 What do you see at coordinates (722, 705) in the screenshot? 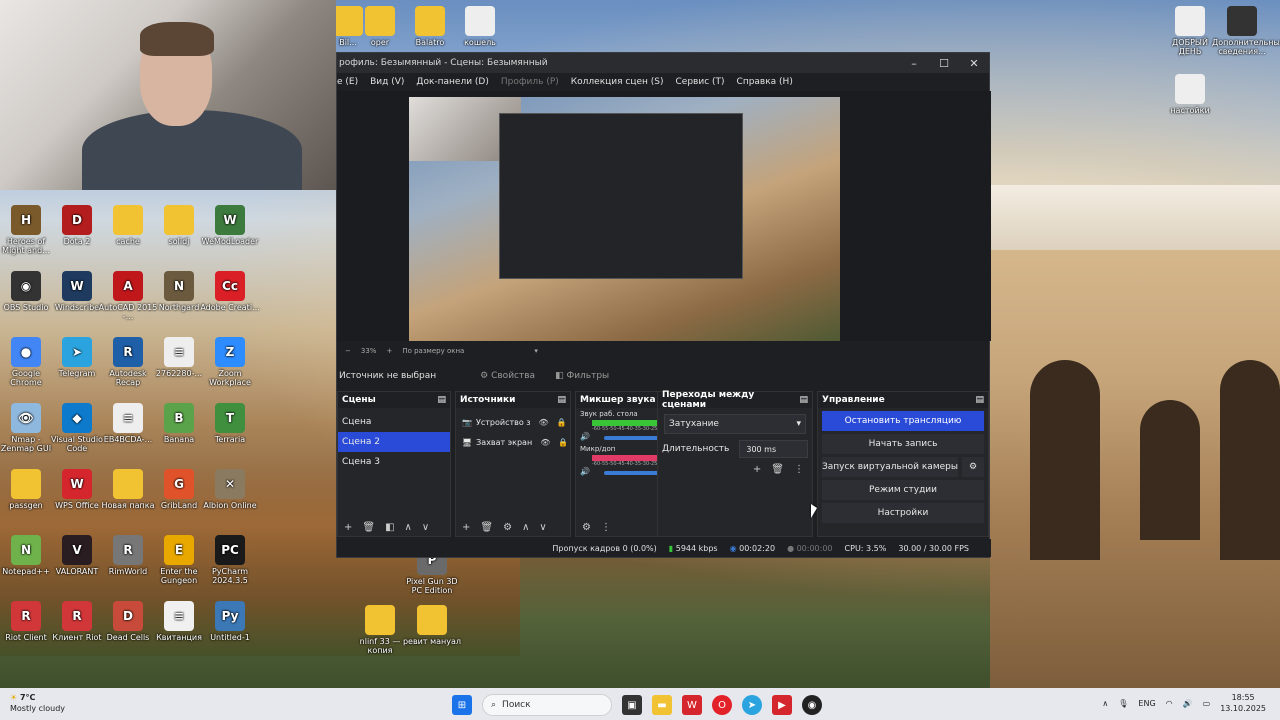
I see `opera-icon: O` at bounding box center [722, 705].